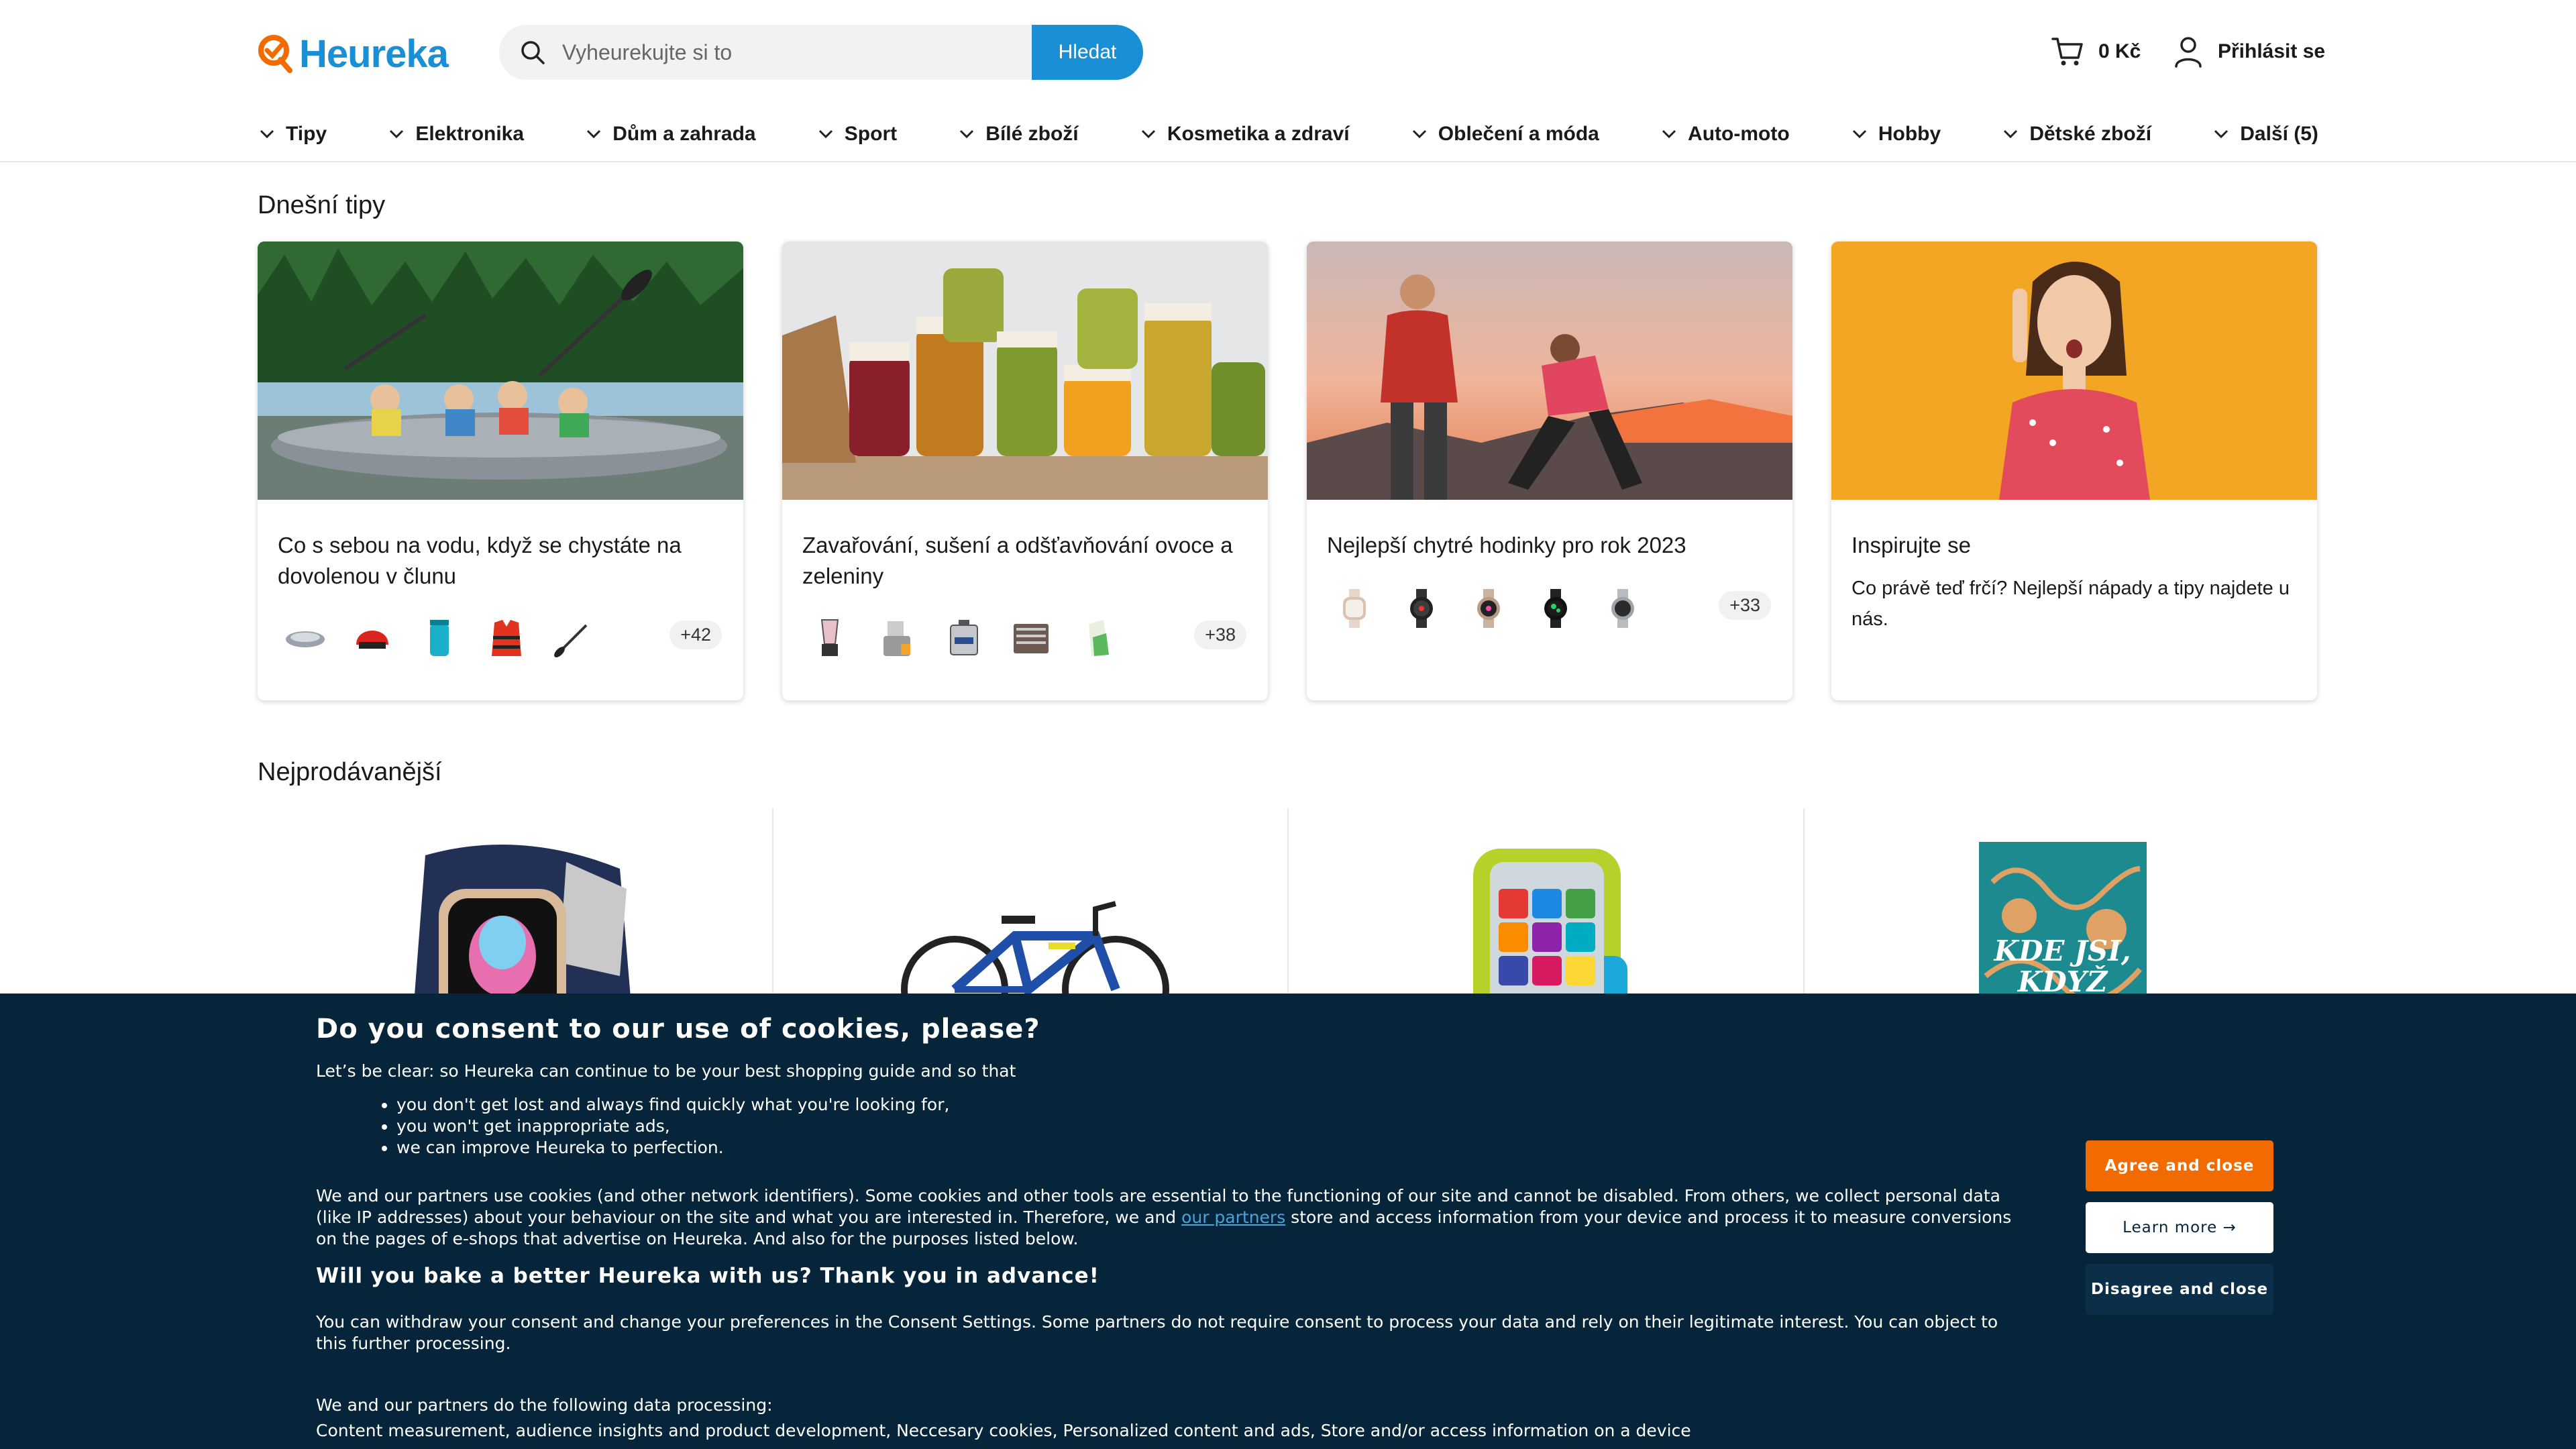 The image size is (2576, 1449). What do you see at coordinates (1025, 370) in the screenshot?
I see `tip-image-jars` at bounding box center [1025, 370].